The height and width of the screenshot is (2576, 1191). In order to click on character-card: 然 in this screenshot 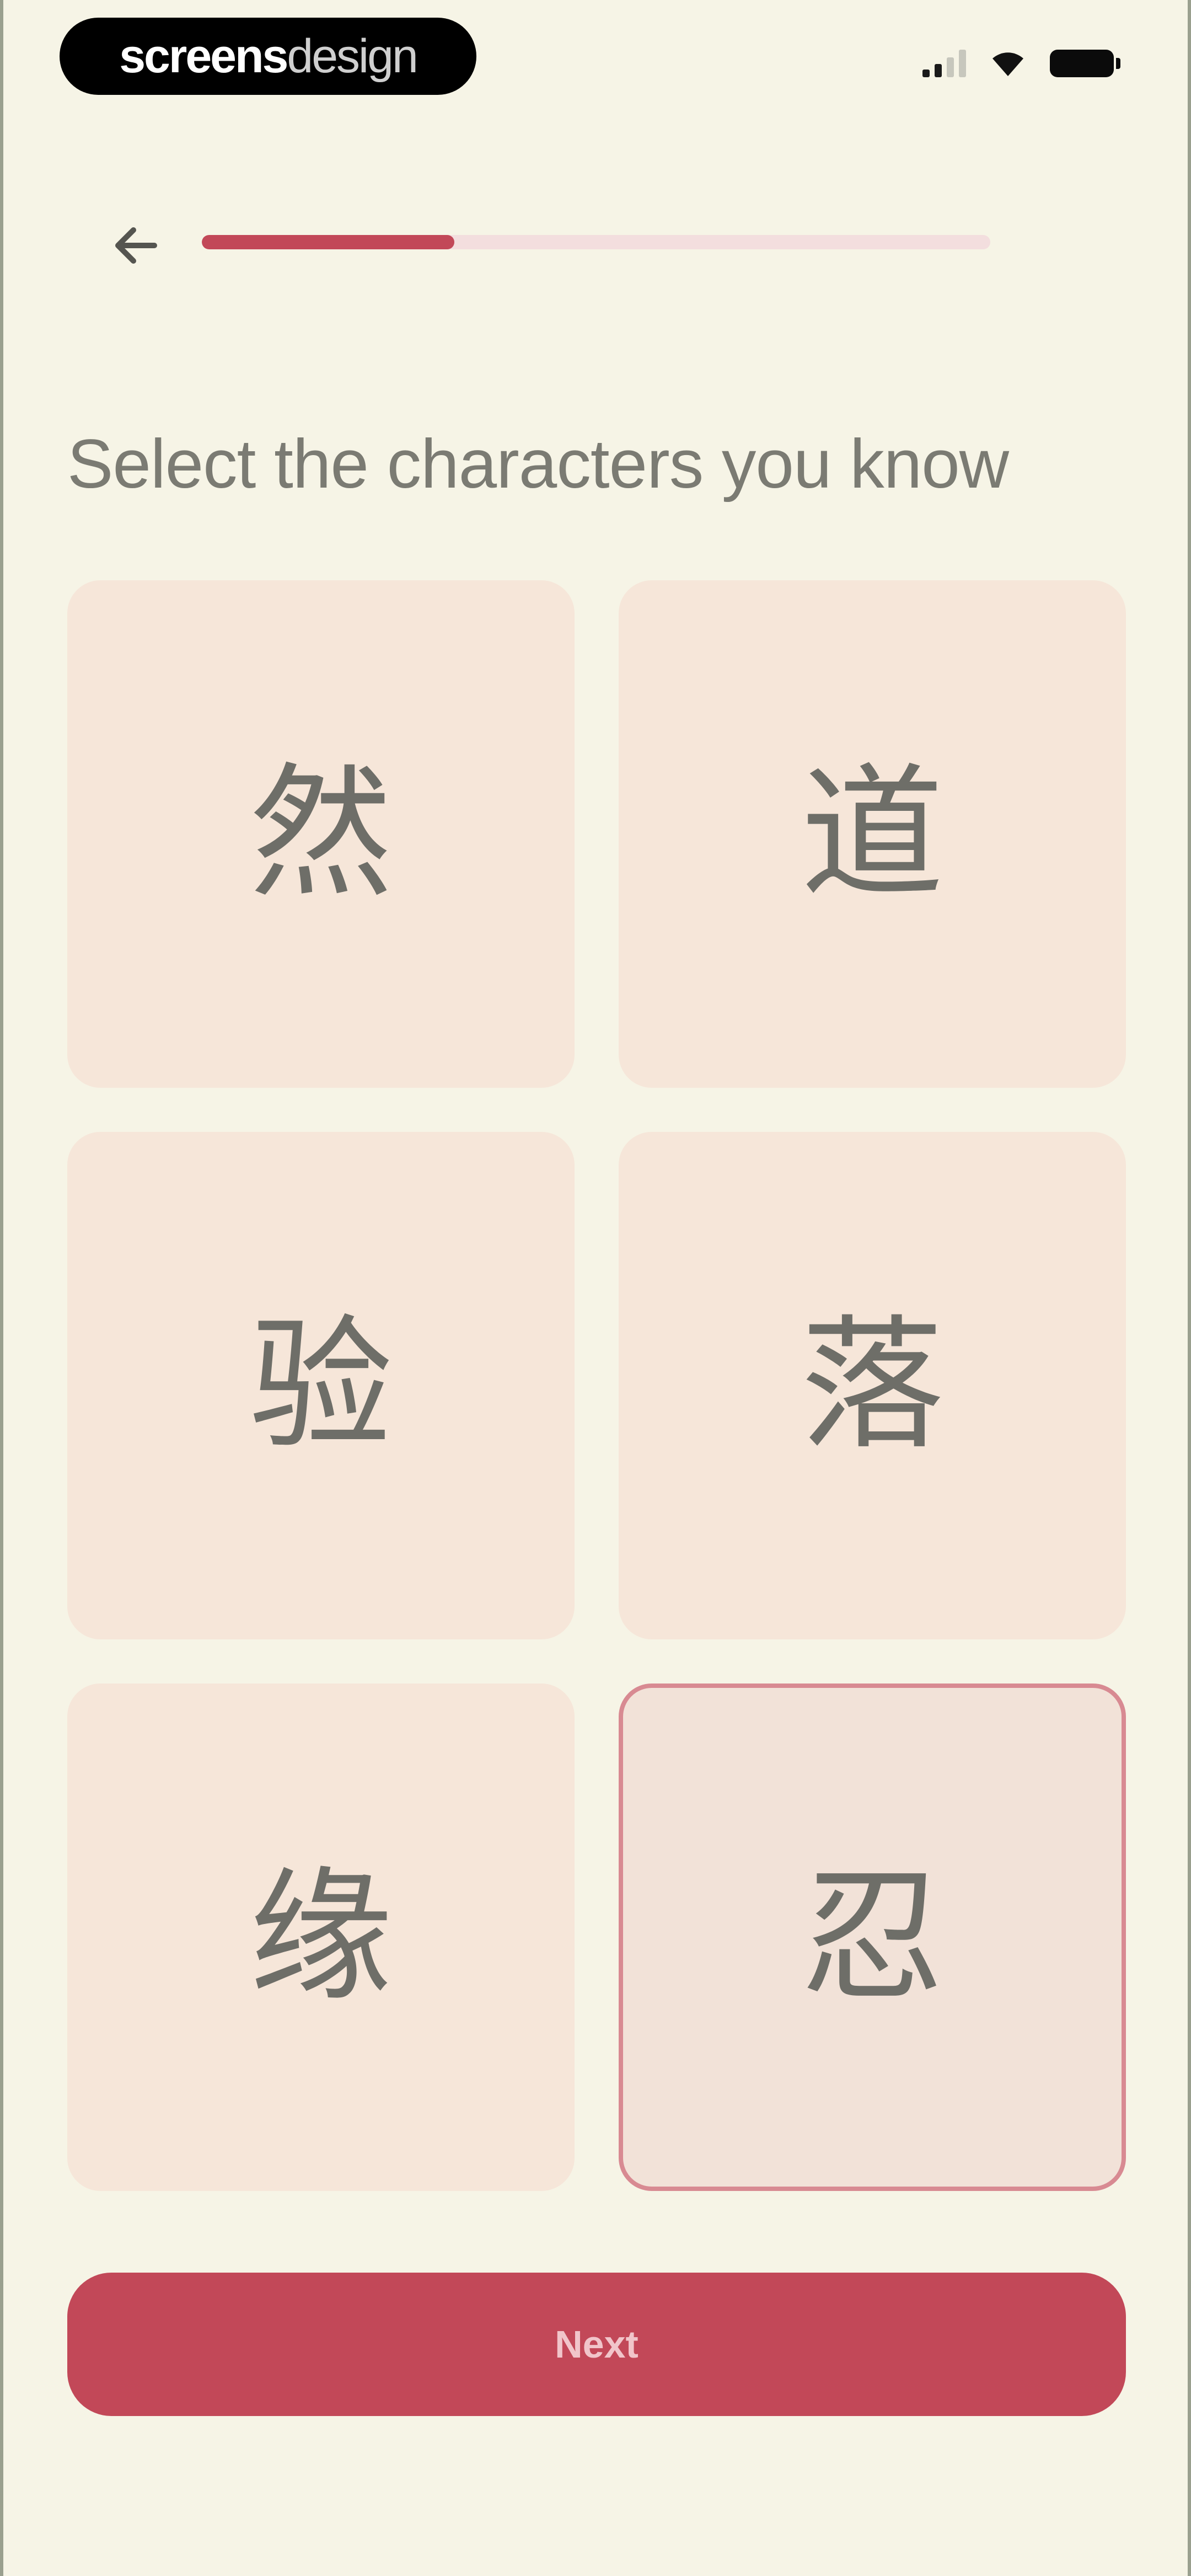, I will do `click(321, 834)`.